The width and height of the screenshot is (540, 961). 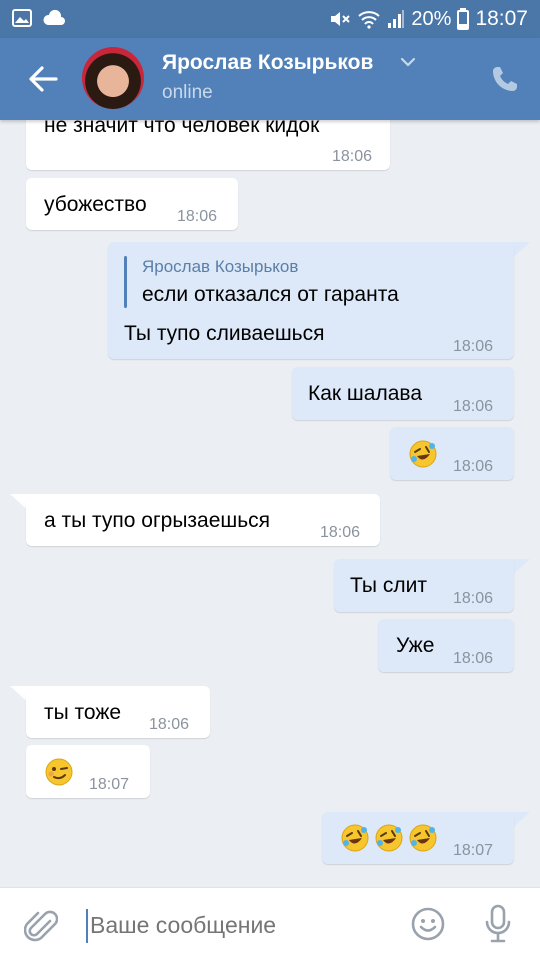 What do you see at coordinates (43, 79) in the screenshot?
I see `back-arrow-icon` at bounding box center [43, 79].